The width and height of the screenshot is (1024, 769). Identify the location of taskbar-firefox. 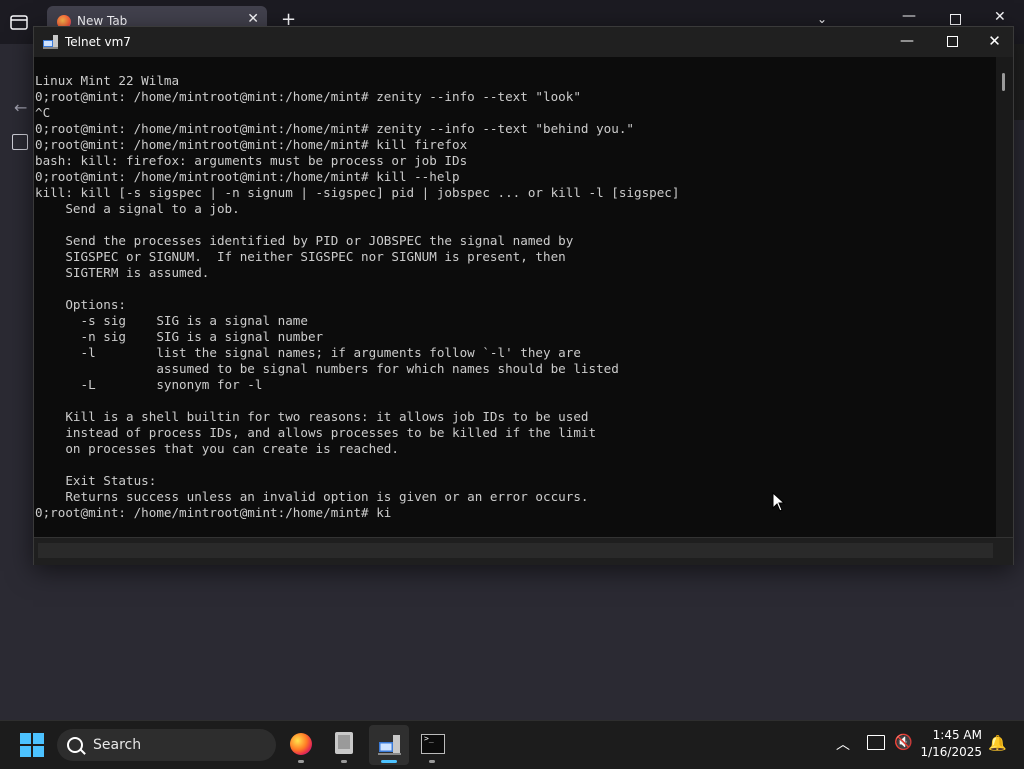
(301, 745).